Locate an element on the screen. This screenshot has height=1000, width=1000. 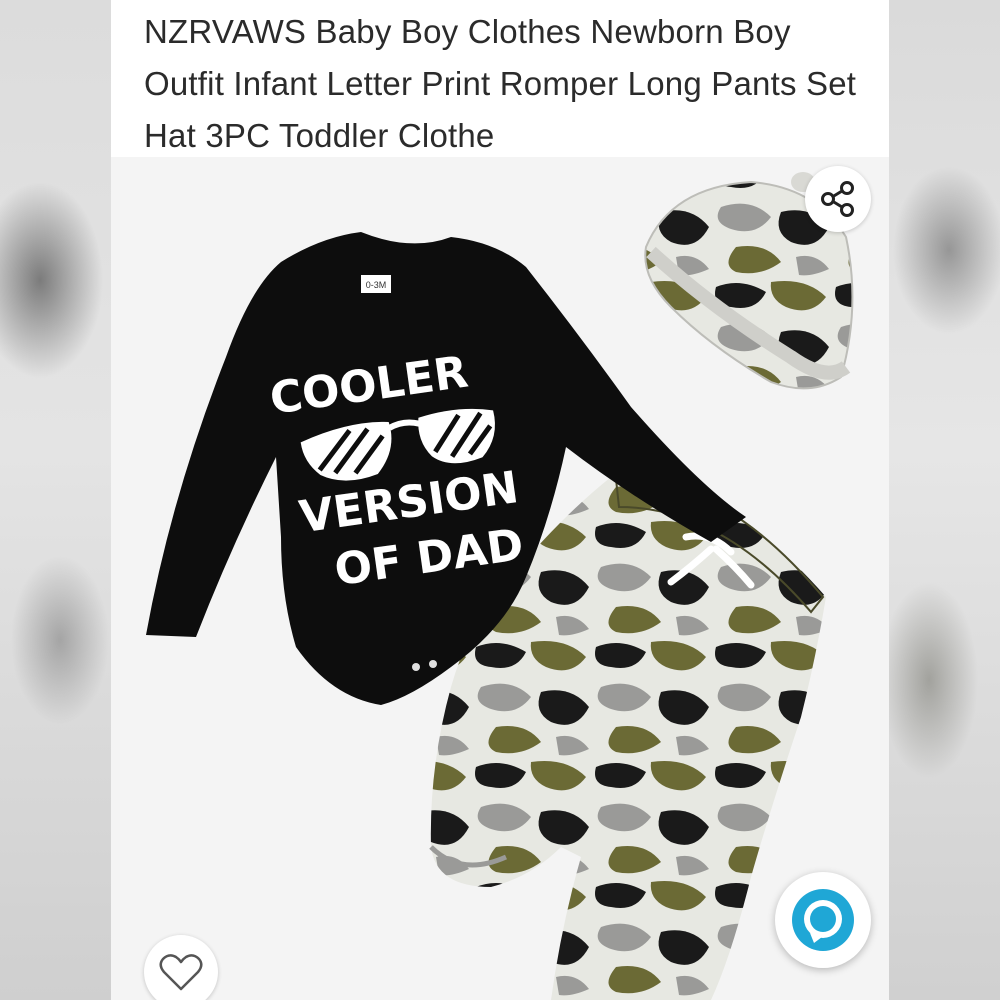
alexa-icon is located at coordinates (823, 920).